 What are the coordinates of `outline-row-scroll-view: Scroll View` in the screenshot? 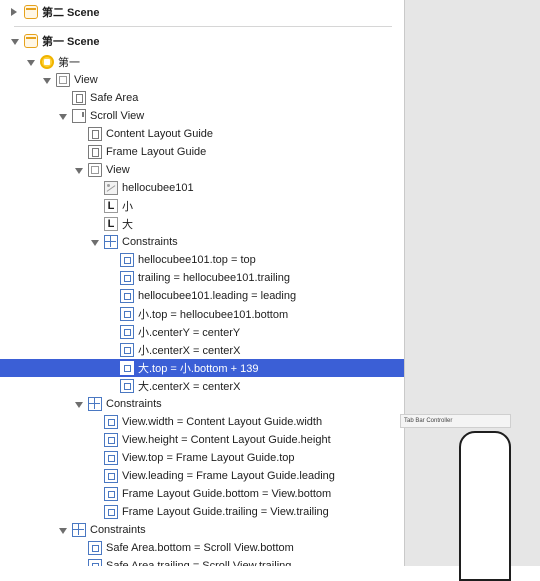 It's located at (202, 116).